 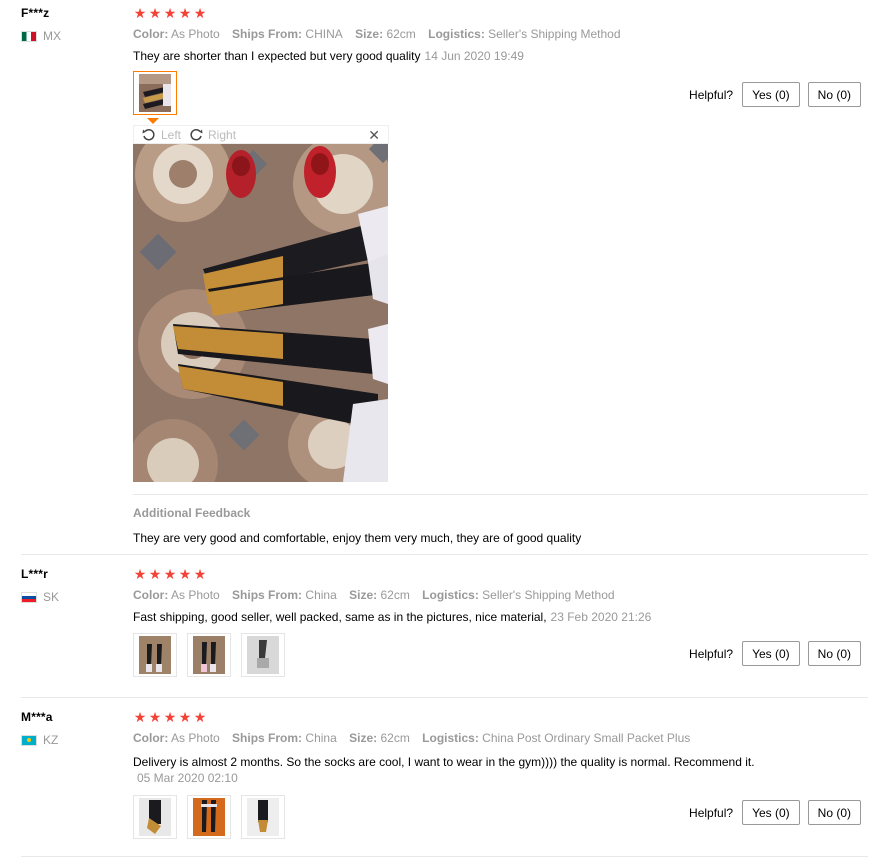 I want to click on reviewer-country: KZ, so click(x=71, y=740).